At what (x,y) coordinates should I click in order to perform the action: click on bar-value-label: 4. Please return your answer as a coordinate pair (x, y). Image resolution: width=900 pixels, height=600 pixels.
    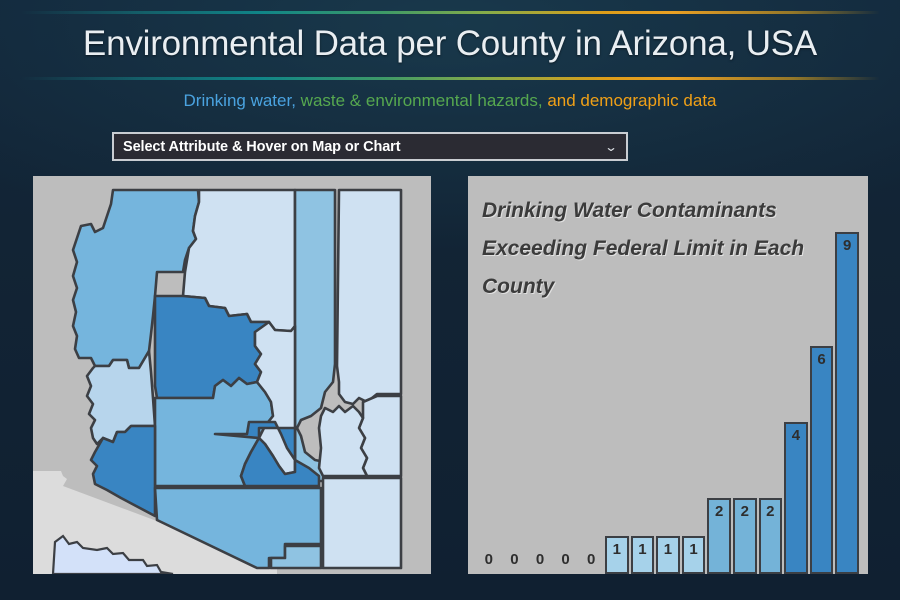
    Looking at the image, I should click on (796, 435).